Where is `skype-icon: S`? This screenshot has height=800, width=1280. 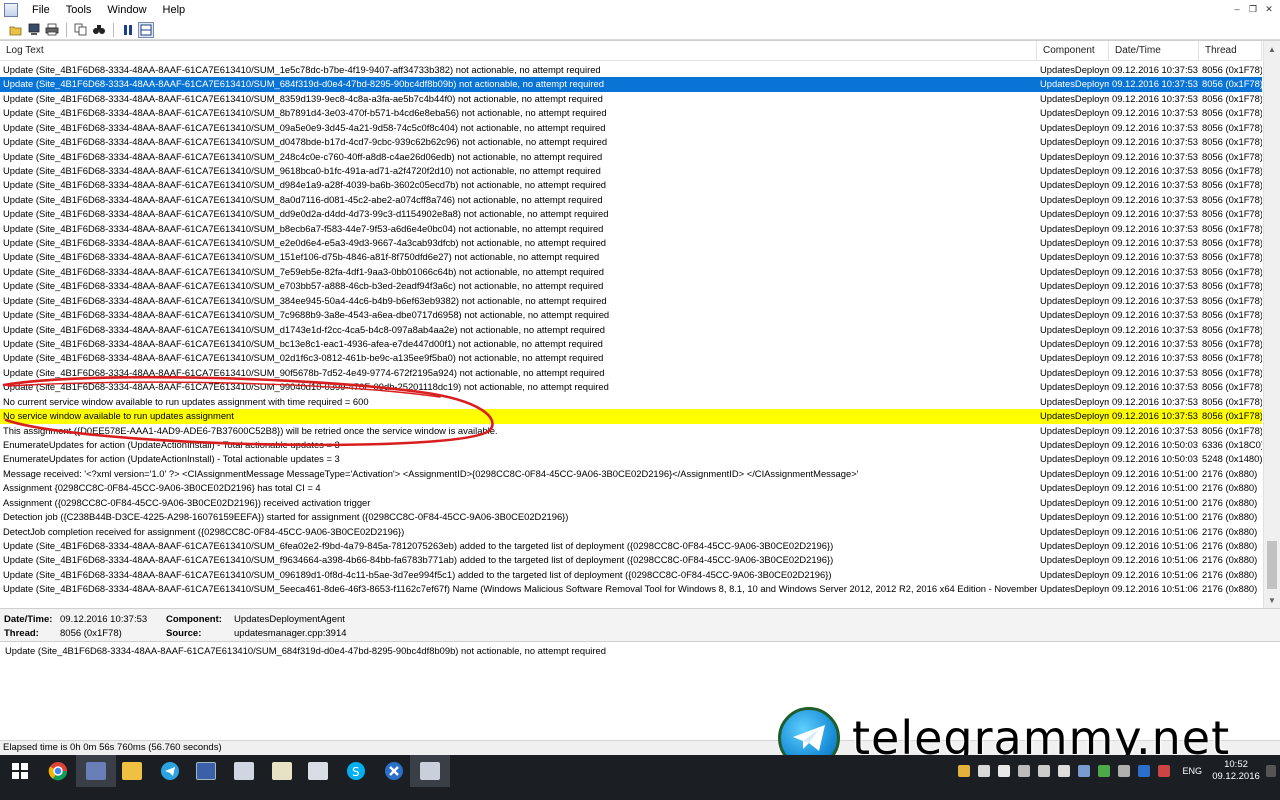 skype-icon: S is located at coordinates (356, 771).